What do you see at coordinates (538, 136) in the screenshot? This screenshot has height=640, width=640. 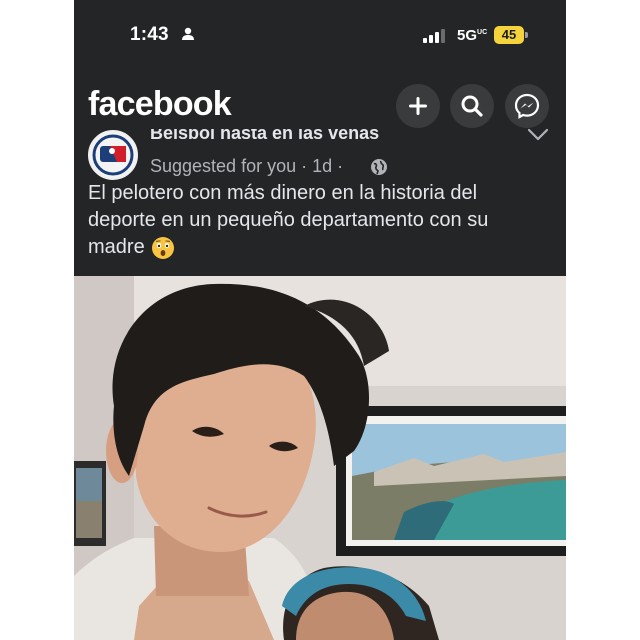 I see `close-icon` at bounding box center [538, 136].